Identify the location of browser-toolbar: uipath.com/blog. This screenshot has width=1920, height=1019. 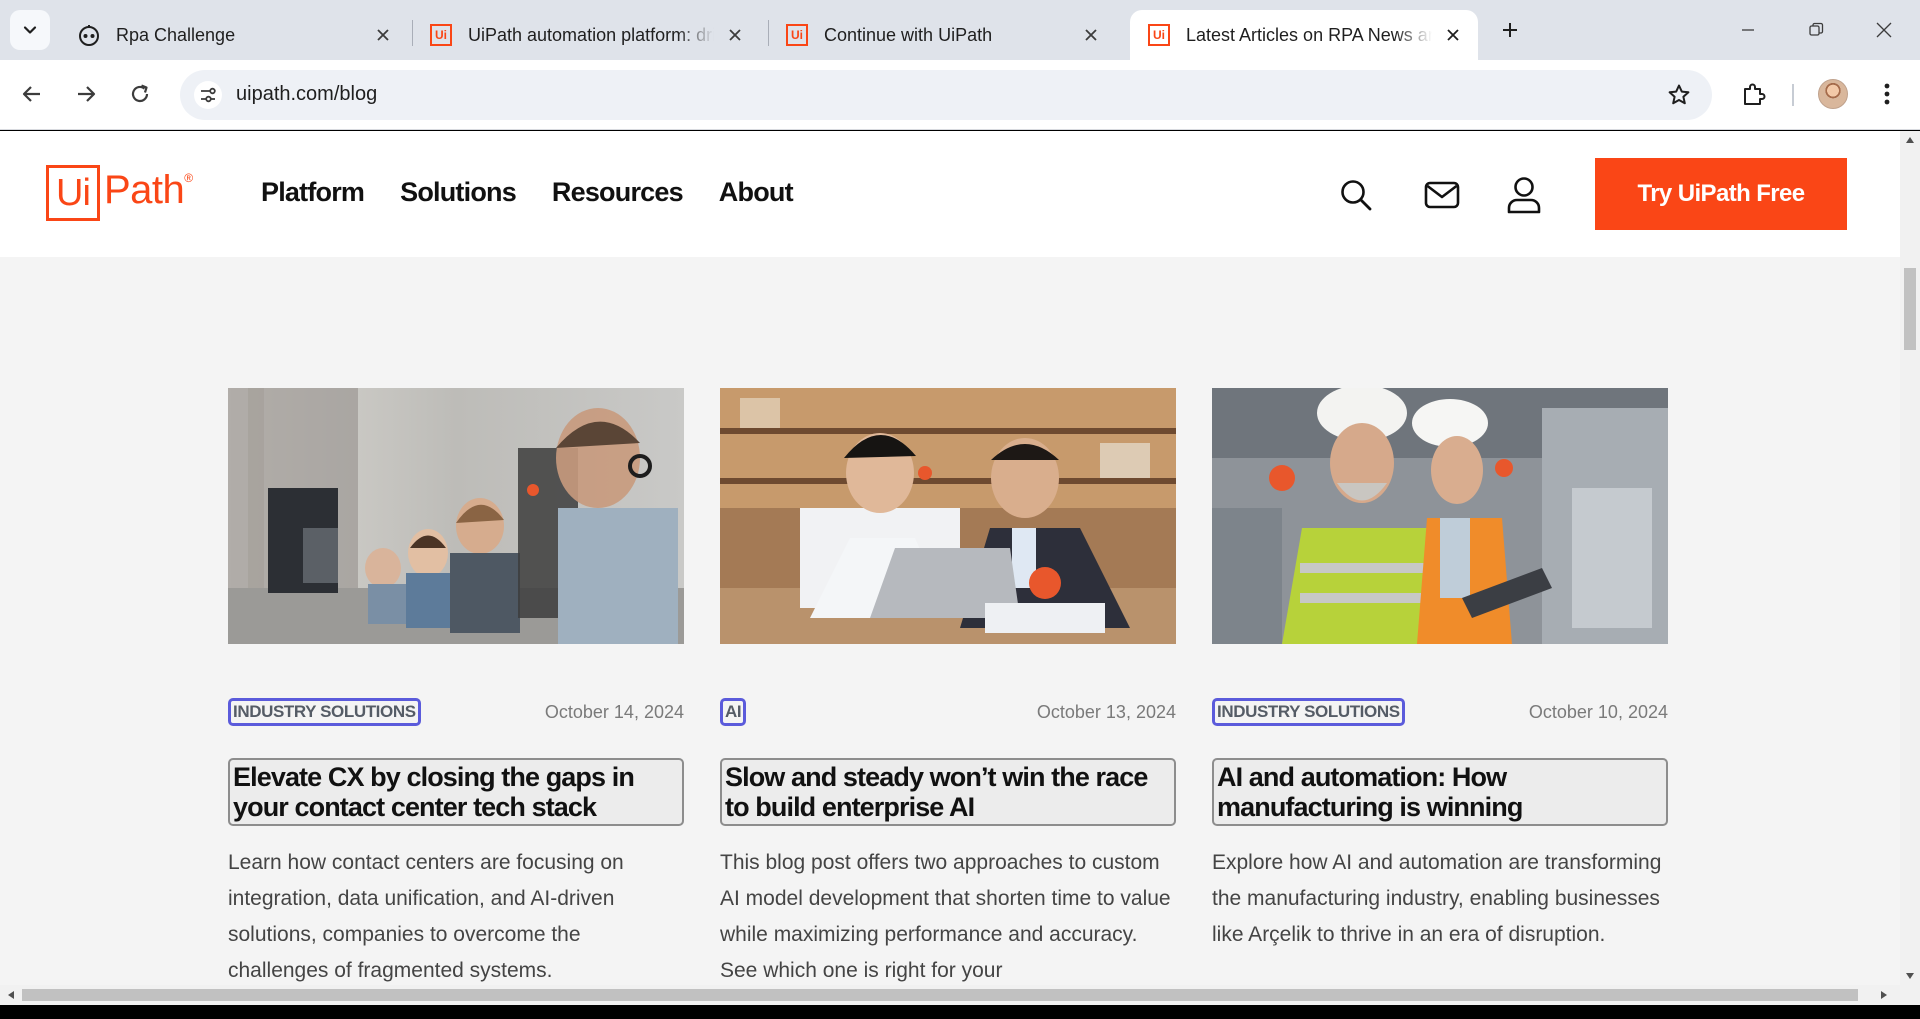
(960, 95).